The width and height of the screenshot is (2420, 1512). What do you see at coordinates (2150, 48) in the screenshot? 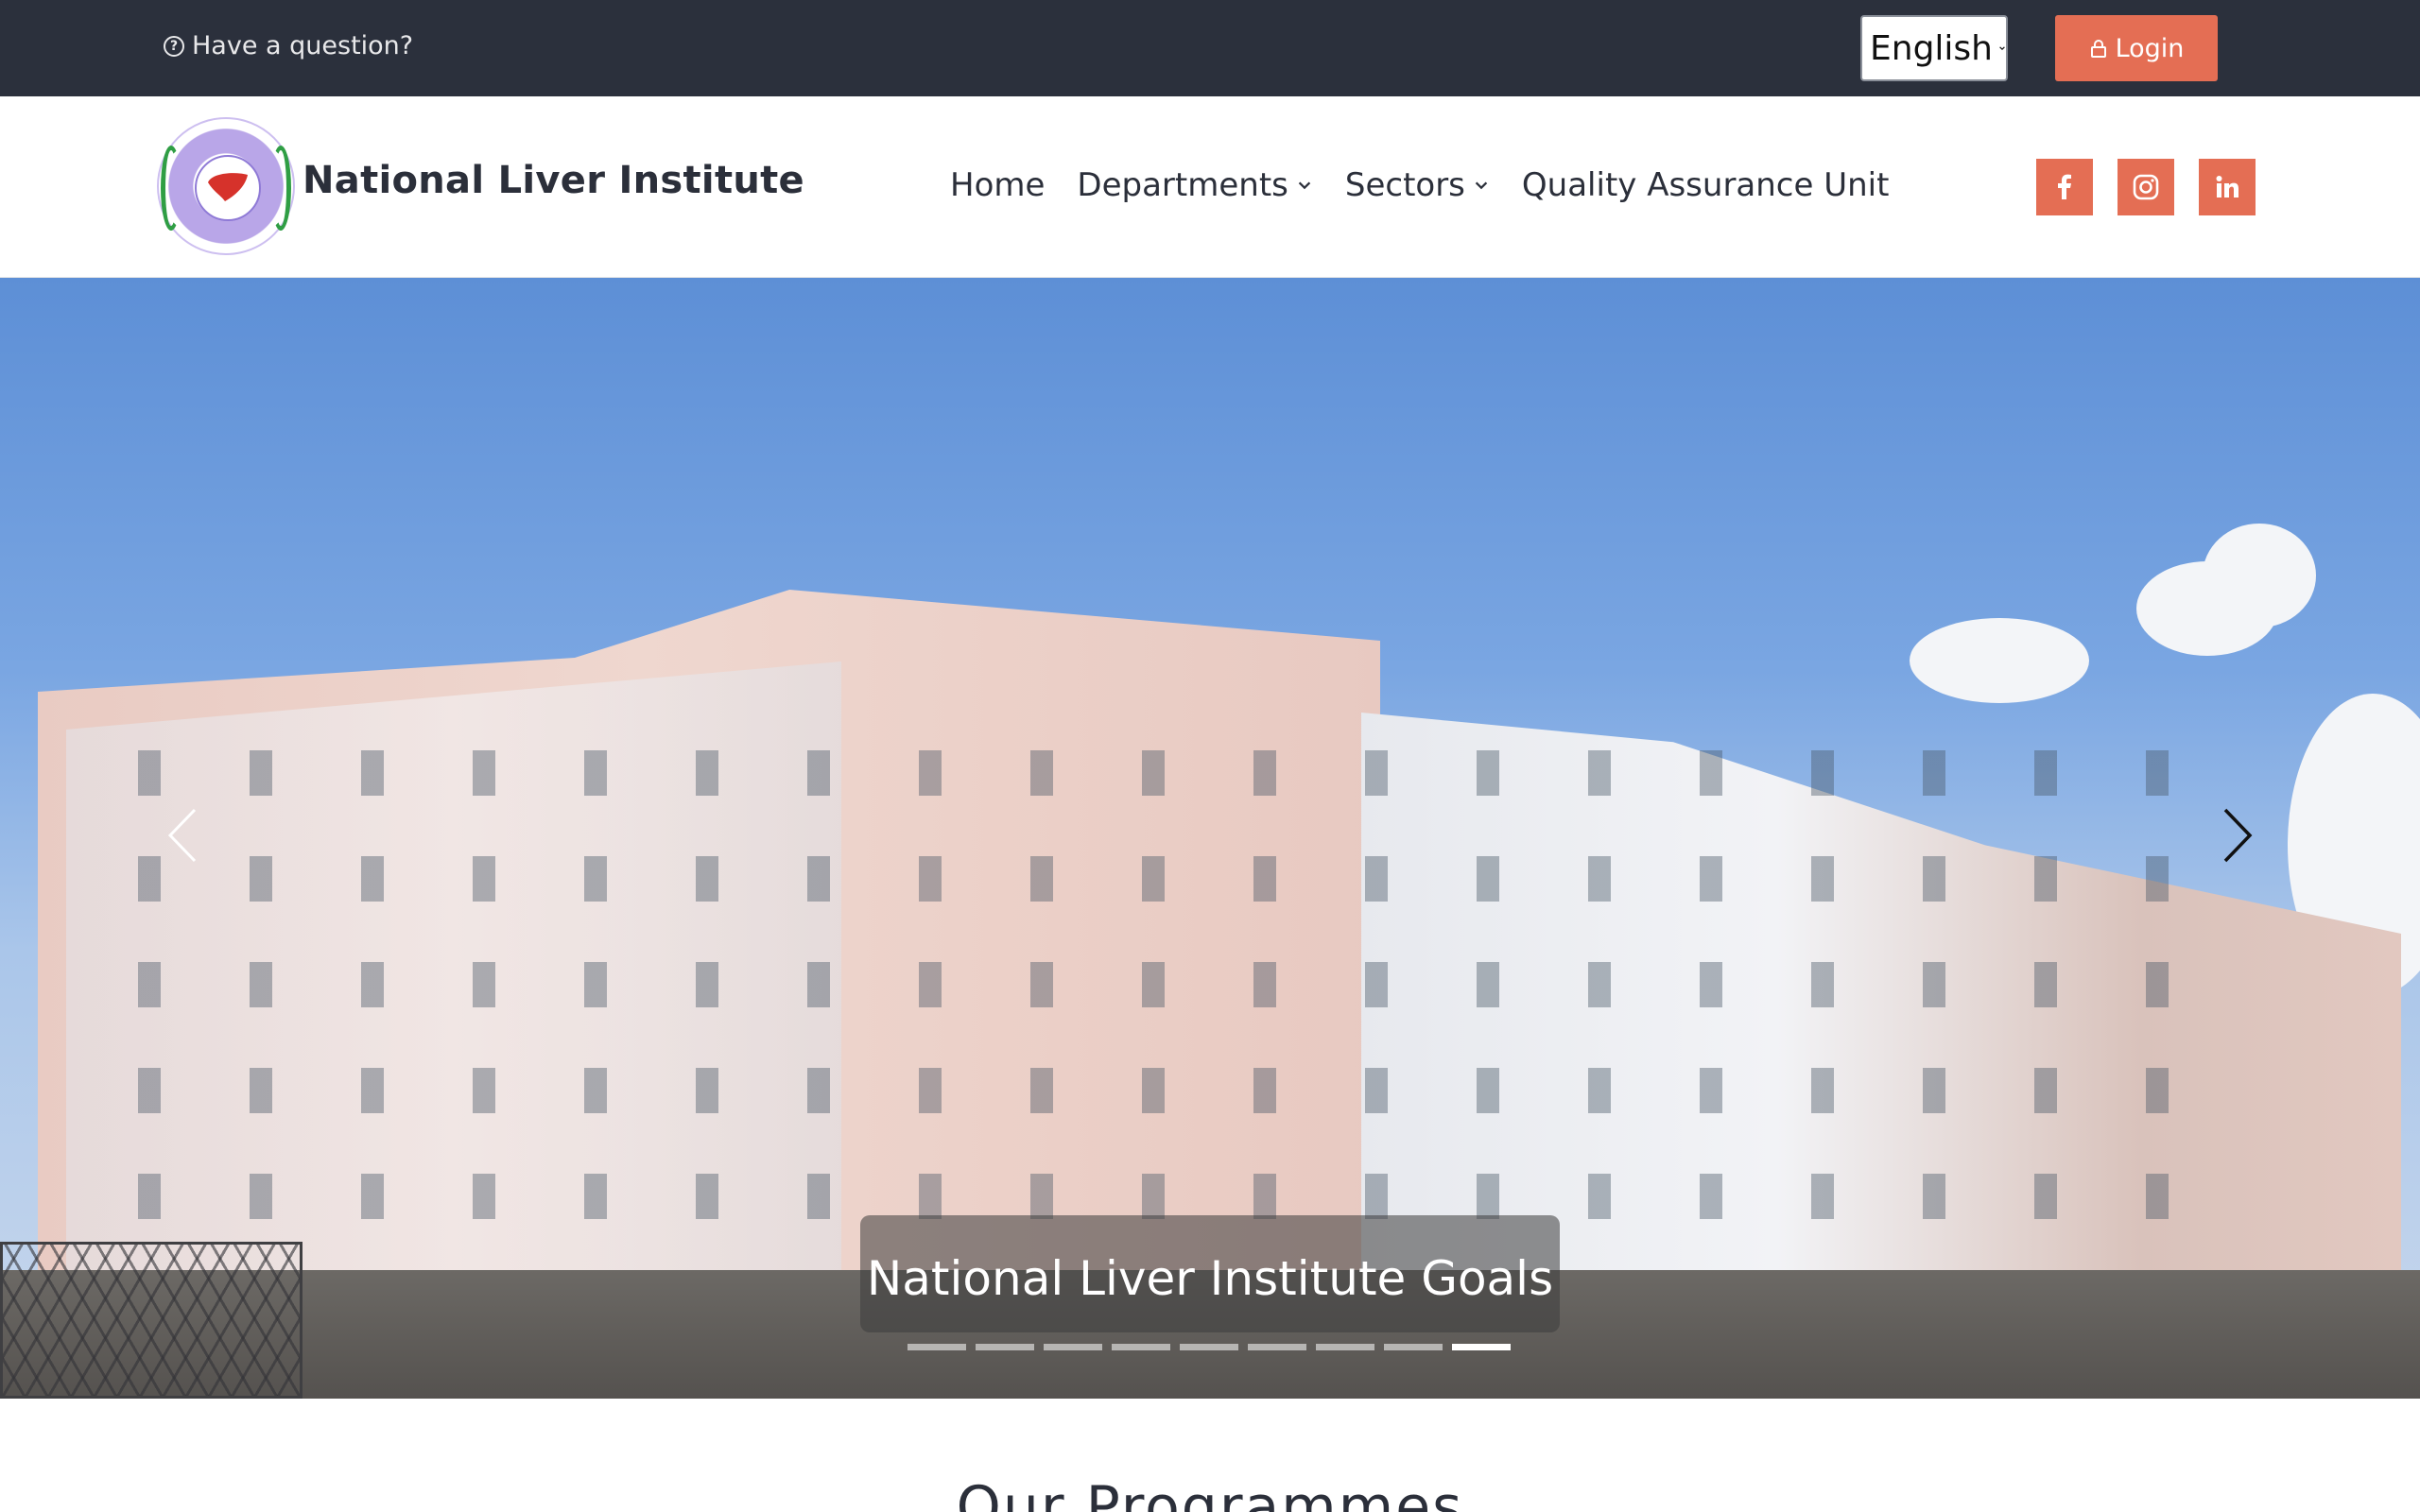
I see `login-label: Login` at bounding box center [2150, 48].